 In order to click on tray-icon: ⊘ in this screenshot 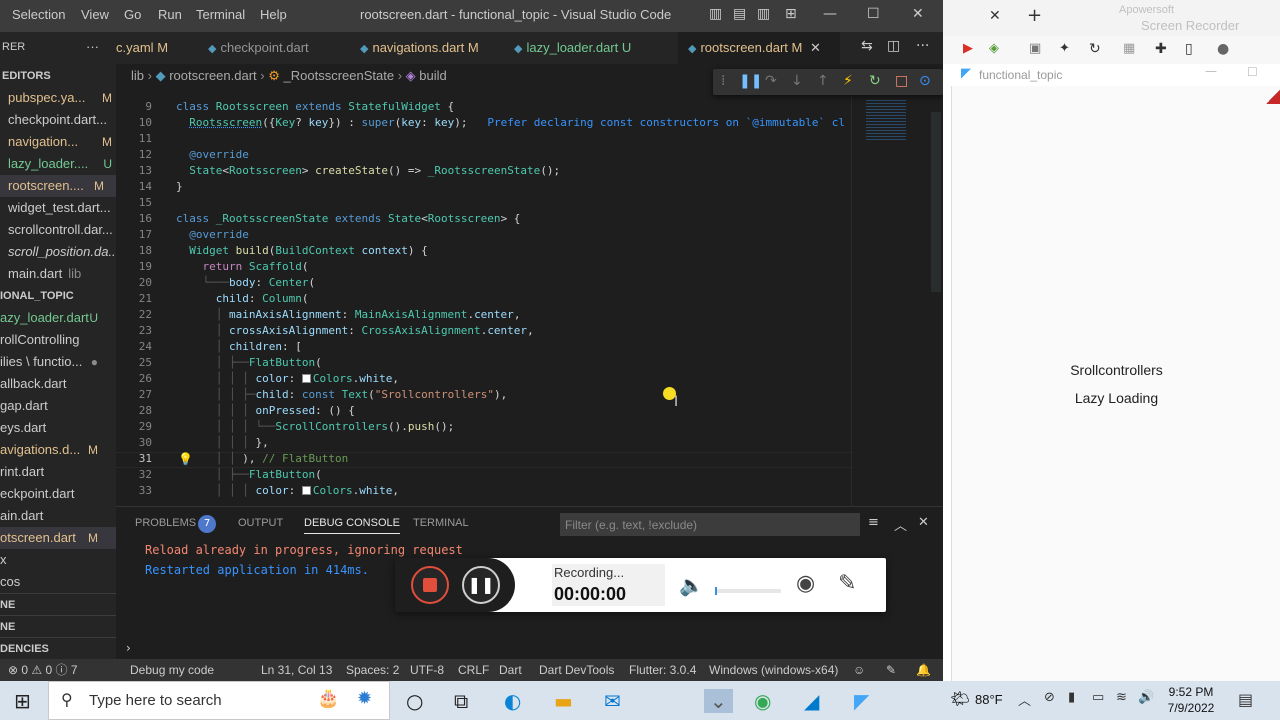, I will do `click(1049, 697)`.